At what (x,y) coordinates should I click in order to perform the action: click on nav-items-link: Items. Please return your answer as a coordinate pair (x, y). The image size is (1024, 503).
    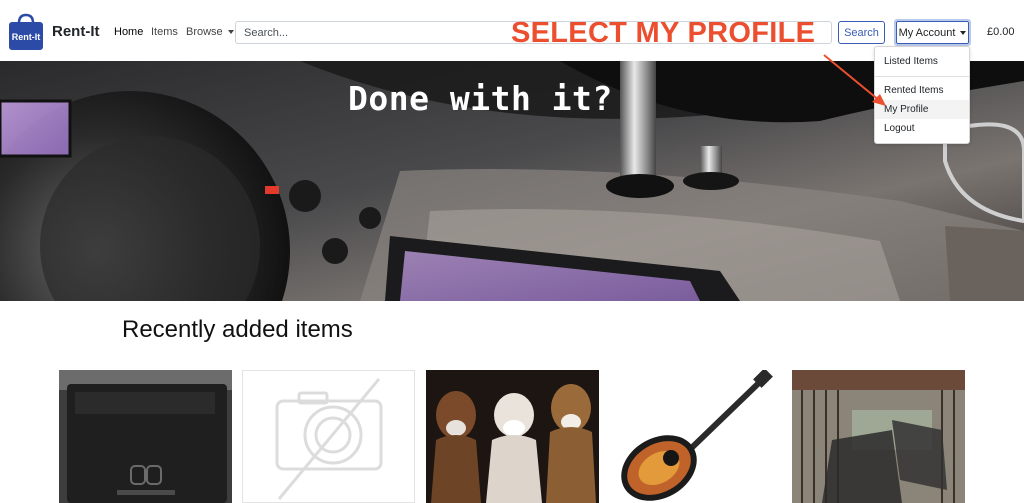
    Looking at the image, I should click on (164, 32).